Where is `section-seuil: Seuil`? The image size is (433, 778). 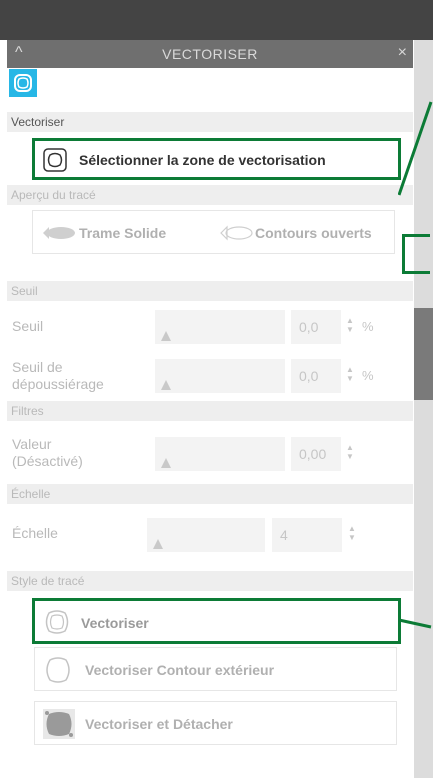
section-seuil: Seuil is located at coordinates (210, 291).